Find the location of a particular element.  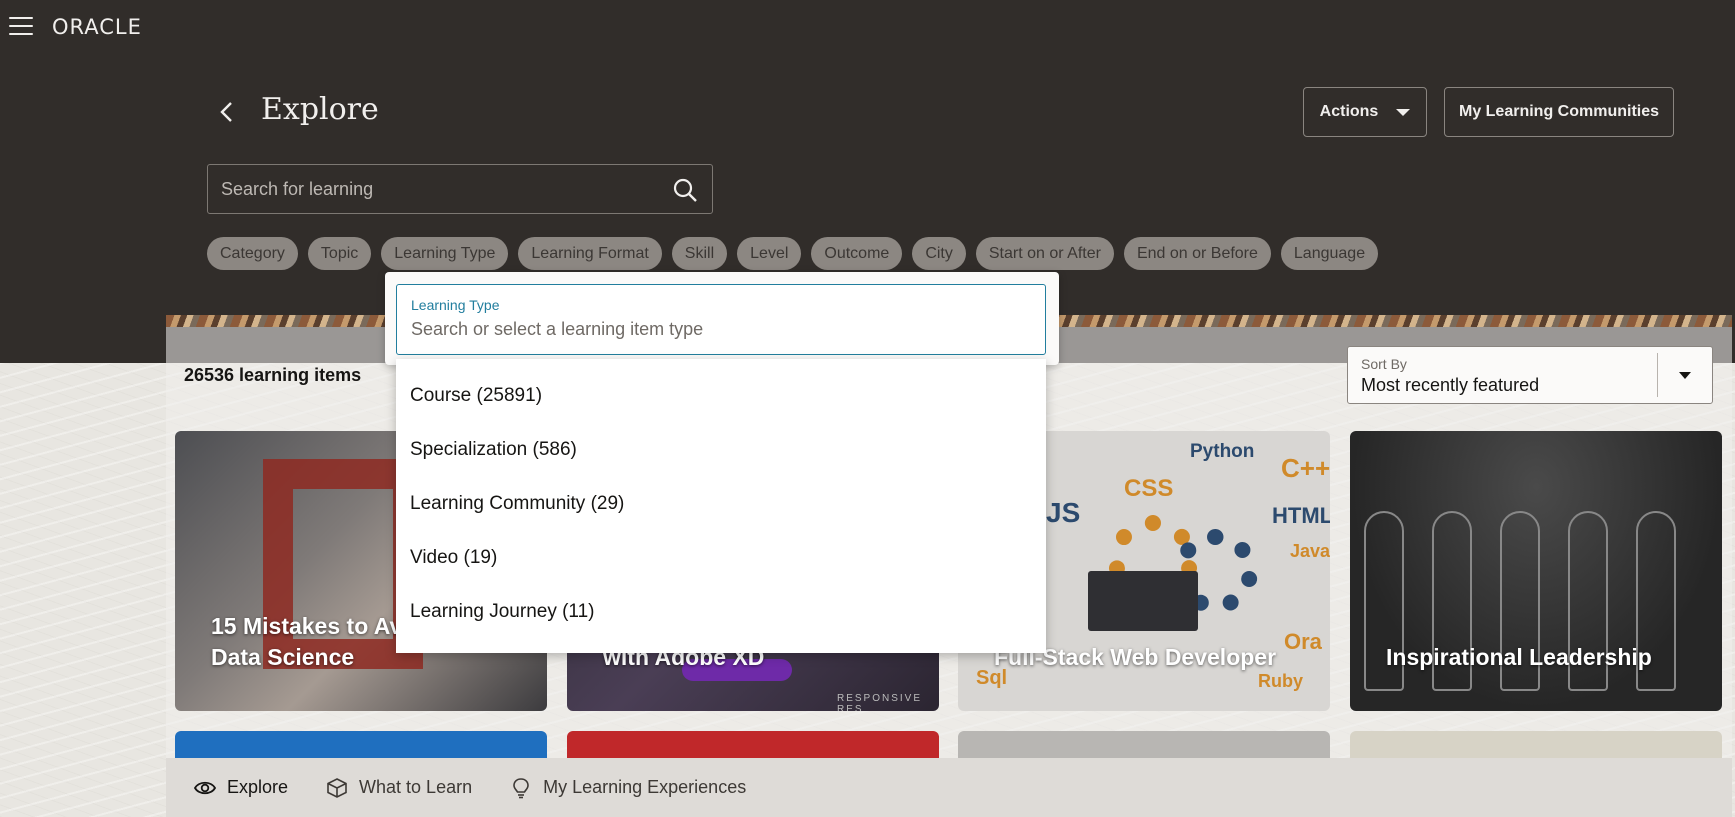

filter-chip-city: City is located at coordinates (939, 253).